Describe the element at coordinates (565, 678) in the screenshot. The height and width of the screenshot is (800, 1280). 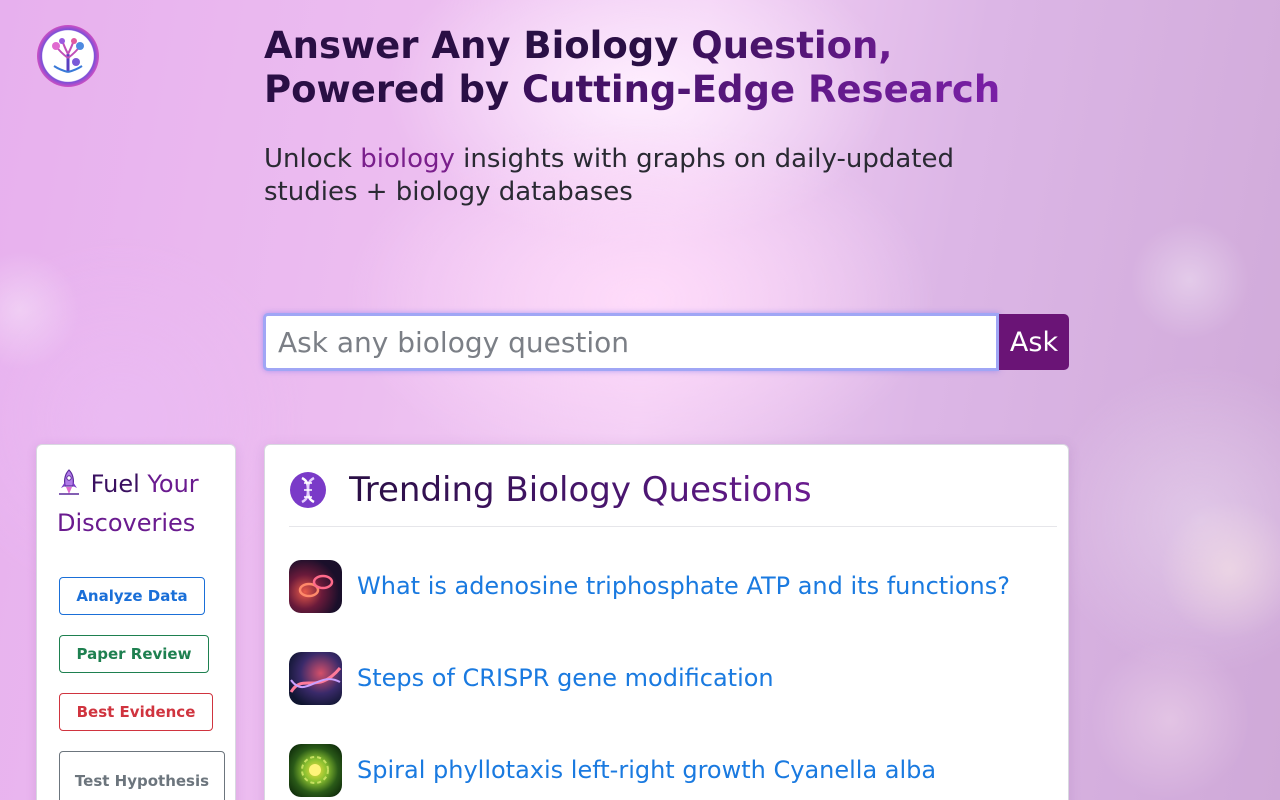
I see `trending-question-link: Steps of CRISPR gene modification` at that location.